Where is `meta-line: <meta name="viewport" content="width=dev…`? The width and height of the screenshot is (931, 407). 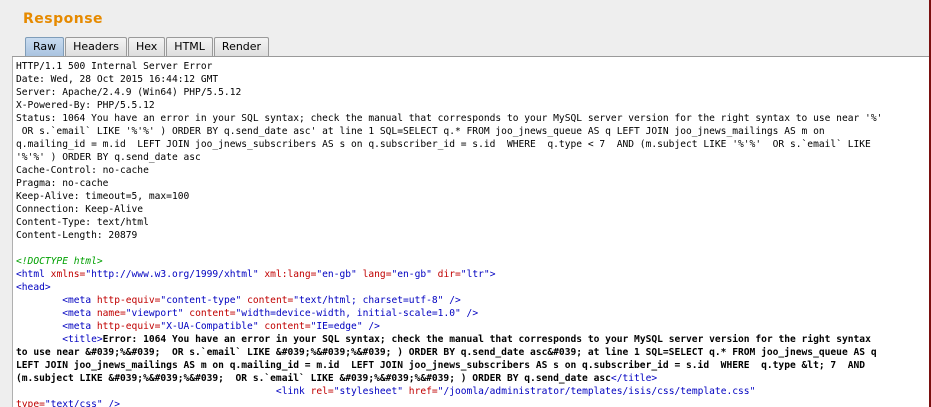
meta-line: <meta name="viewport" content="width=dev… is located at coordinates (472, 313).